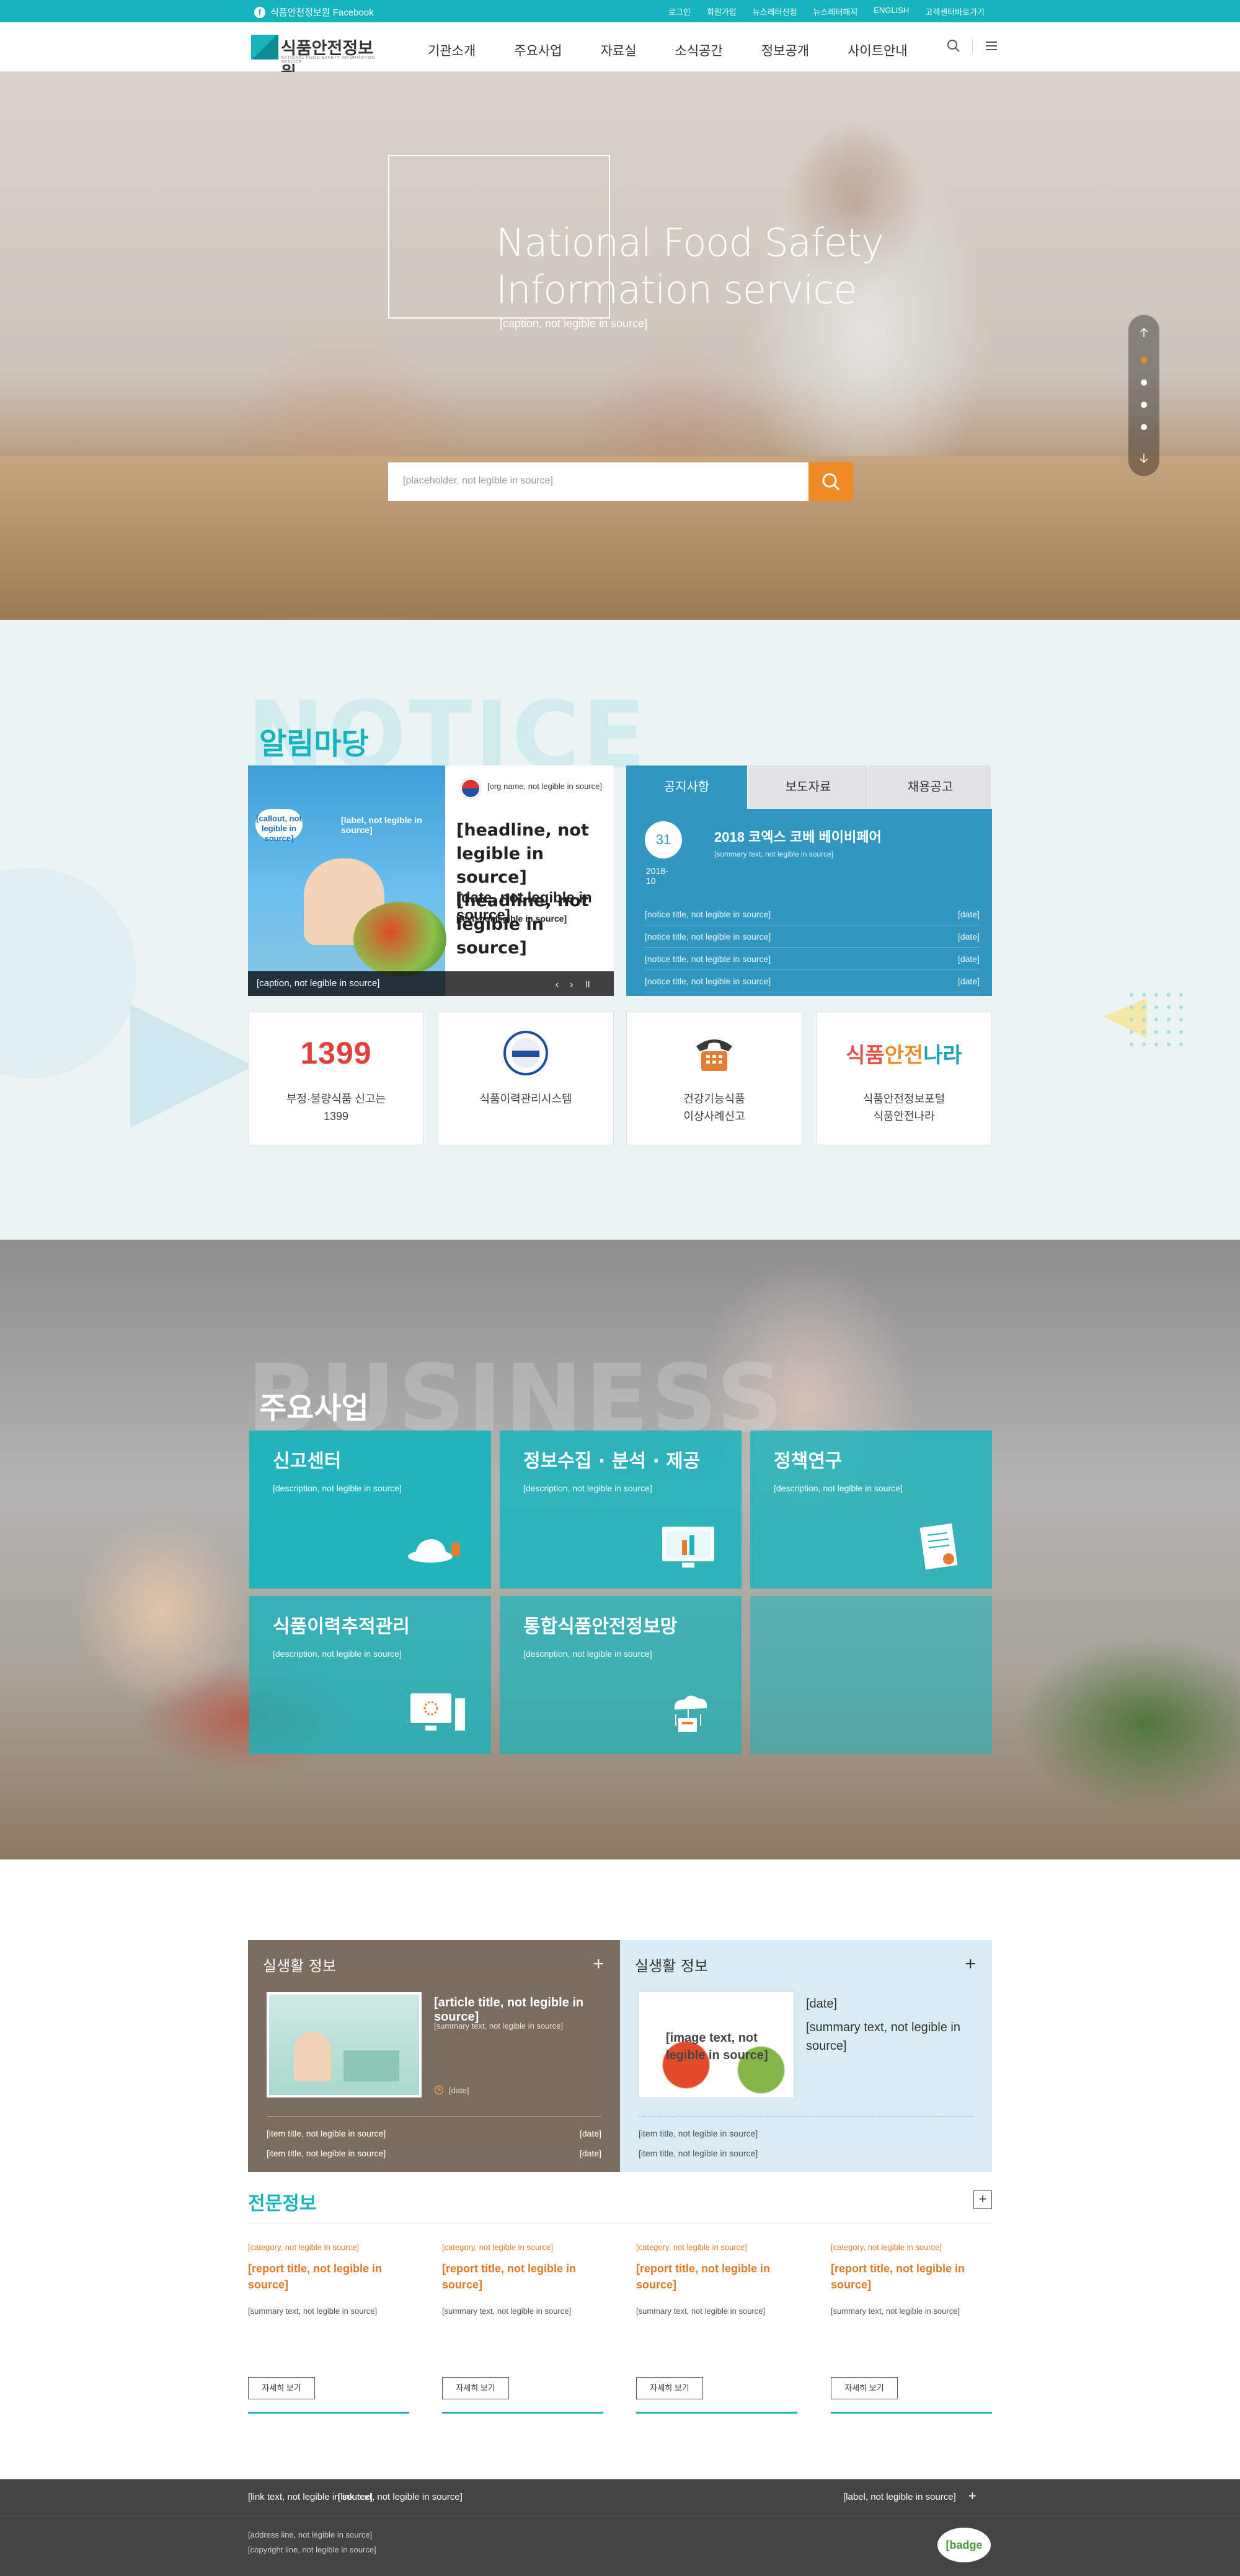 The image size is (1240, 2576). What do you see at coordinates (701, 2311) in the screenshot?
I see `expert-item-body: [summary text, not legible in source]` at bounding box center [701, 2311].